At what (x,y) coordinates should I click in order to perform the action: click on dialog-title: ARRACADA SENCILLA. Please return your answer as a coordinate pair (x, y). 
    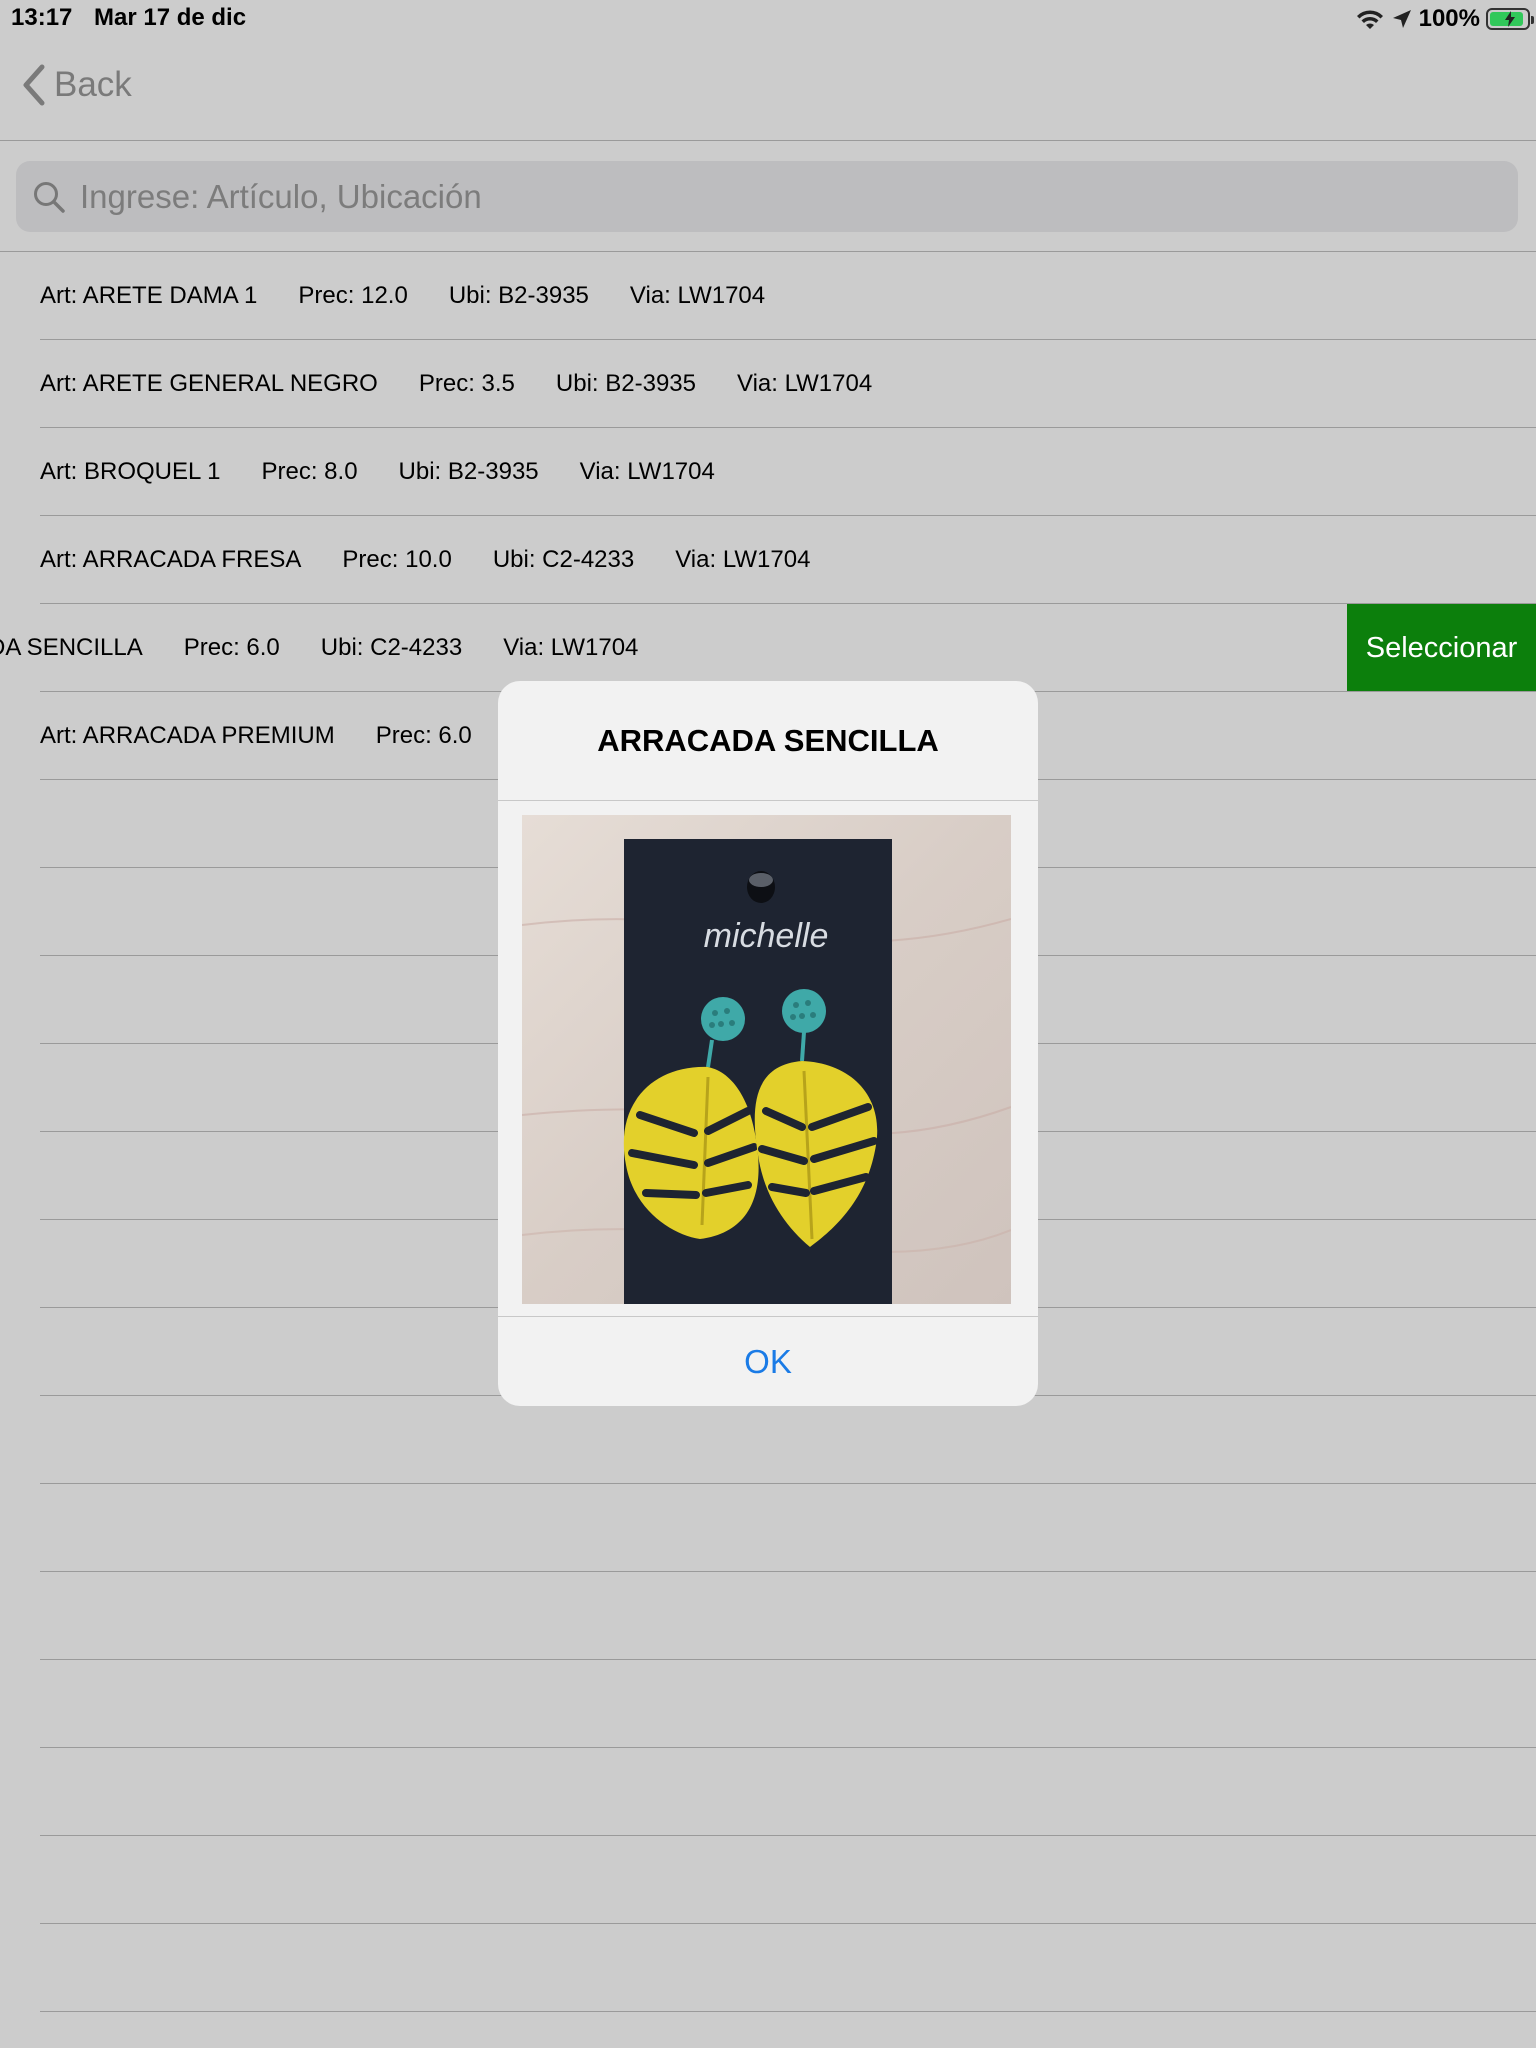
    Looking at the image, I should click on (768, 741).